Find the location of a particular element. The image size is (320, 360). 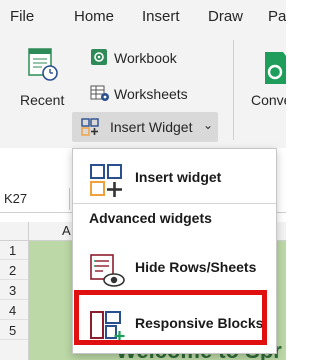

recent-label: Recent is located at coordinates (42, 100).